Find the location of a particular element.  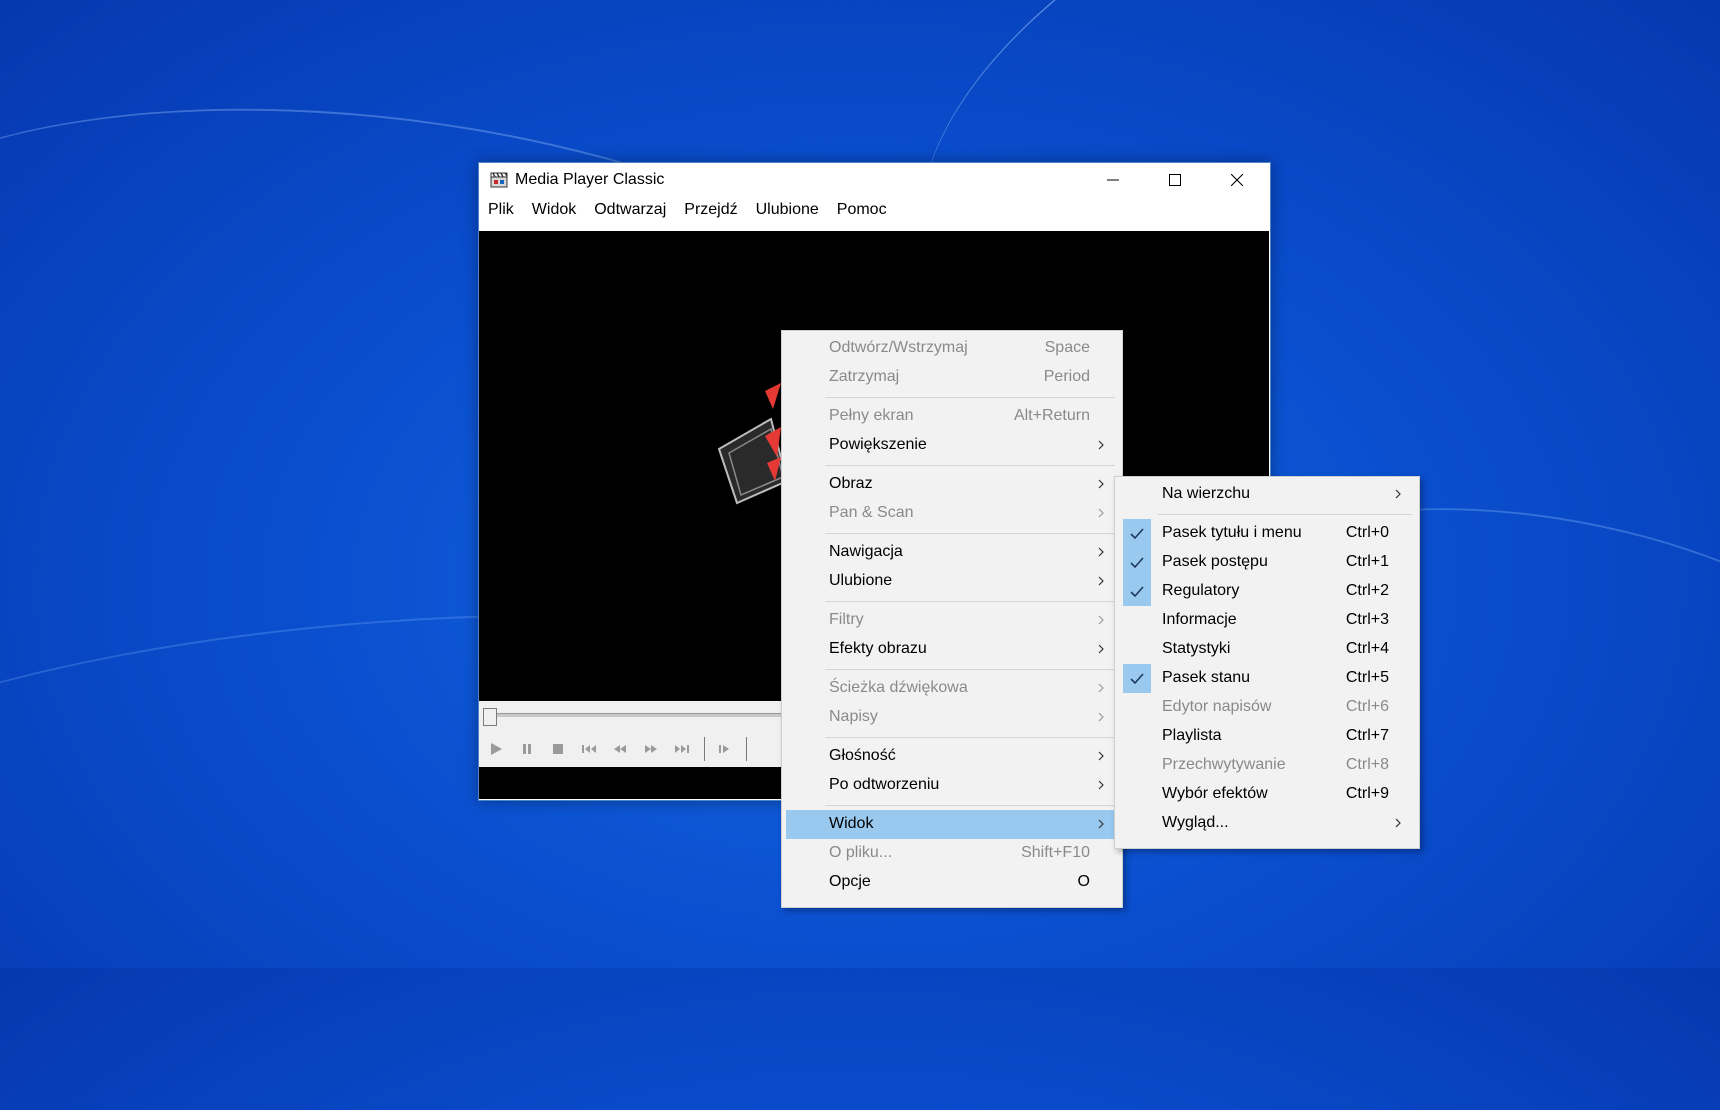

menu-item-statistics: Statystyki Ctrl+4 is located at coordinates (1266, 649).